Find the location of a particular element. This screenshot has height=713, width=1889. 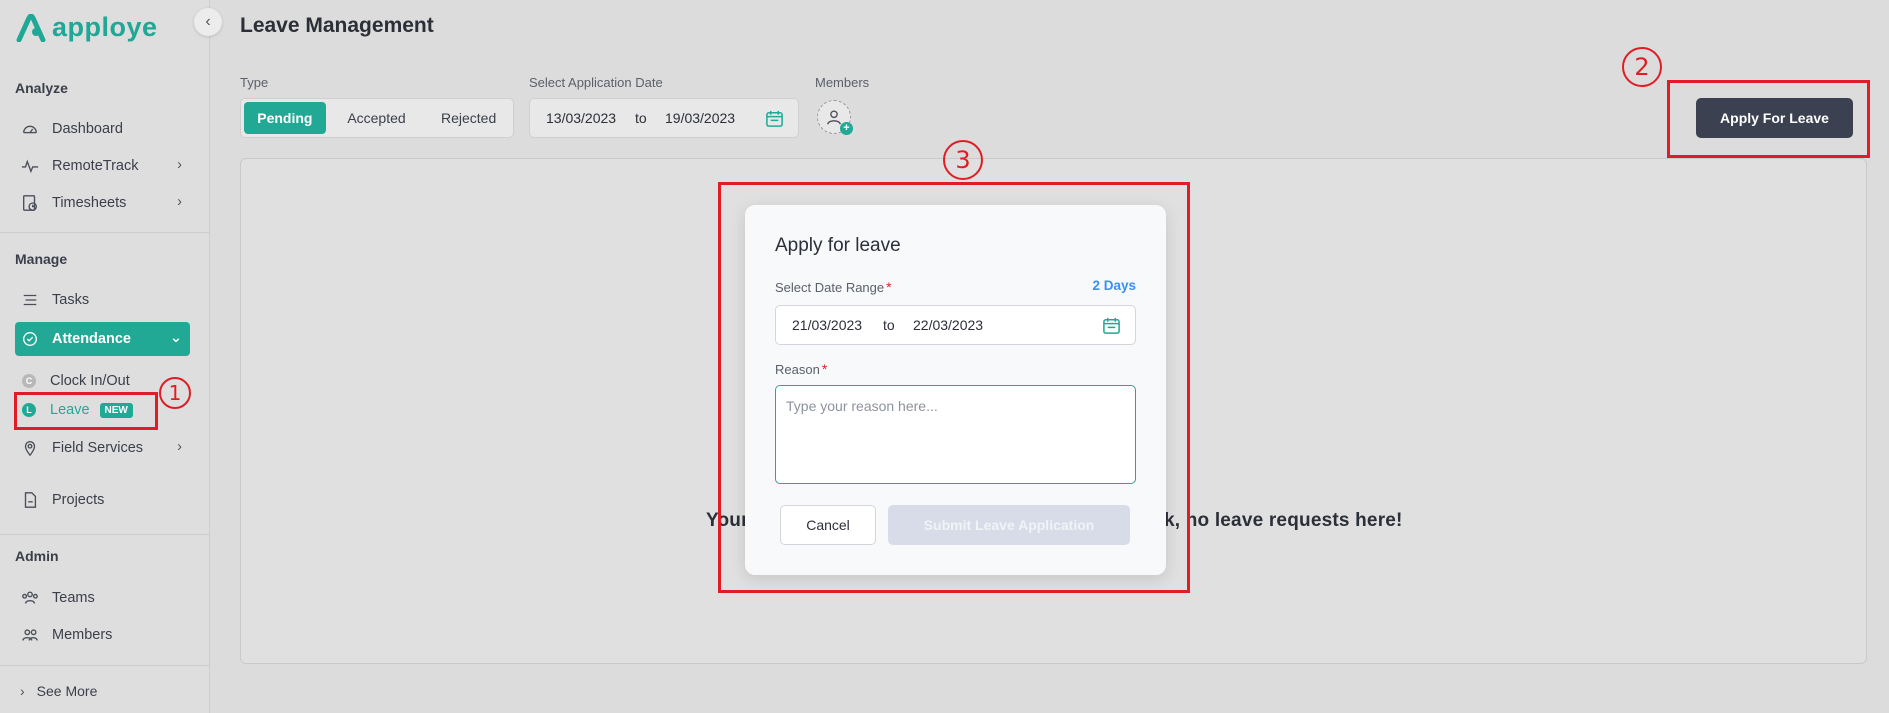

type-rejected-button: Rejected is located at coordinates (468, 118).